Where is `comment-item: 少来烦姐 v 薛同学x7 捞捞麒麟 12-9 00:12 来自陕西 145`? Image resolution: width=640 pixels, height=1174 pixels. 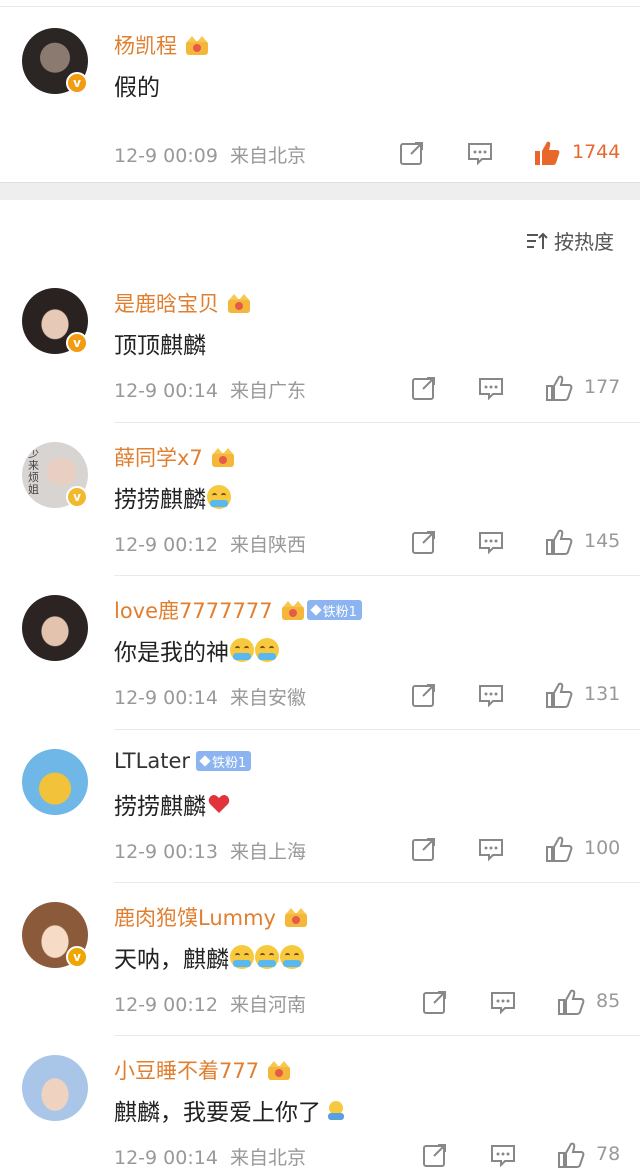
comment-item: 少来烦姐 v 薛同学x7 捞捞麒麟 12-9 00:12 来自陕西 145 is located at coordinates (320, 500).